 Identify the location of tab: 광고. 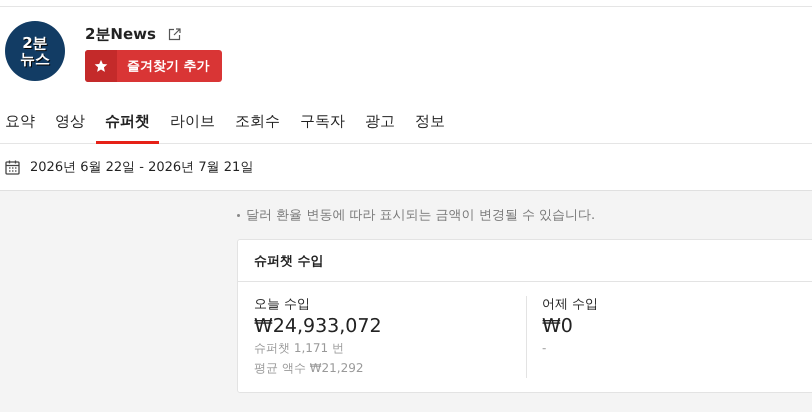
(380, 125).